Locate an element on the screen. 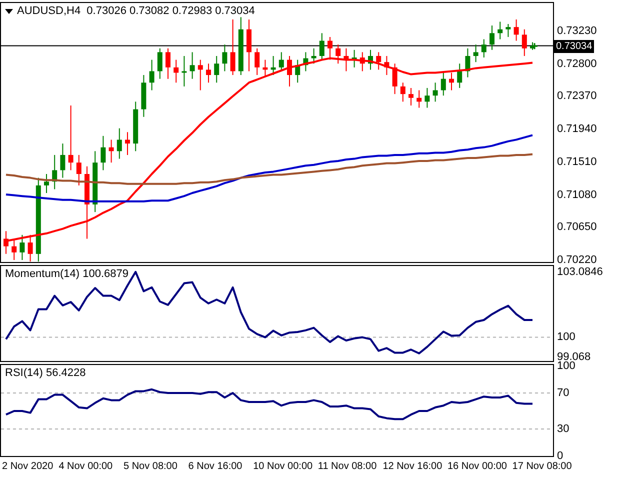  axis-label: 30 is located at coordinates (563, 428).